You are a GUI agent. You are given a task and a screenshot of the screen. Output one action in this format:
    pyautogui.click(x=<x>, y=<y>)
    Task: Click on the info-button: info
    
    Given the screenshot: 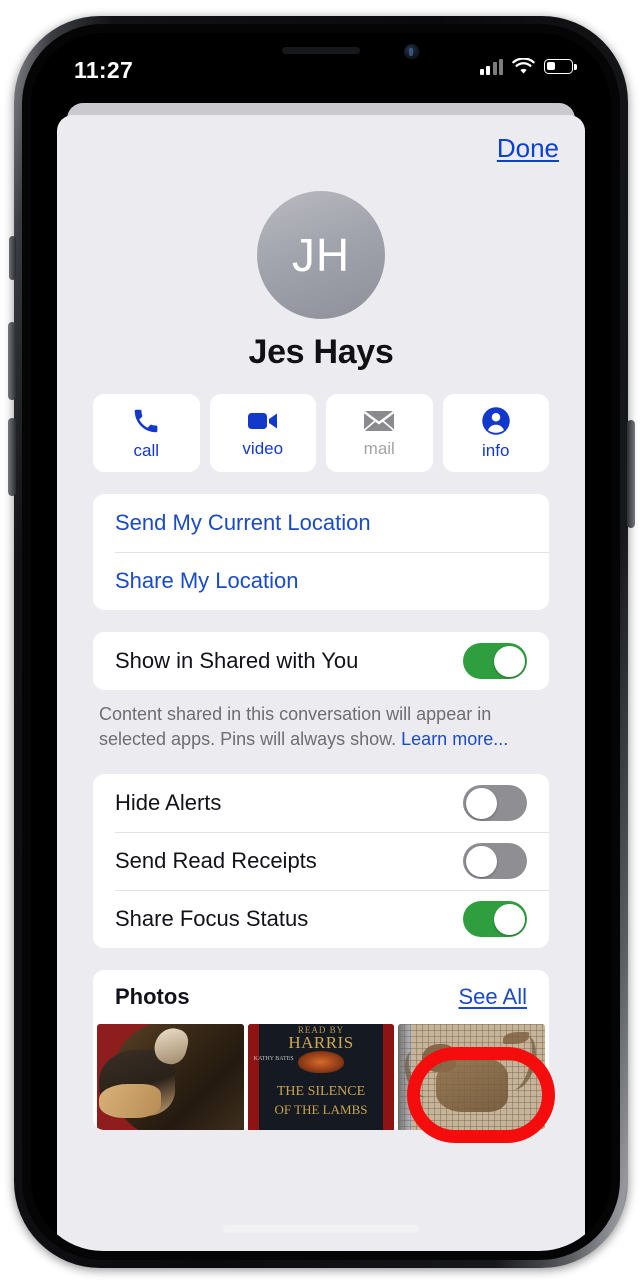 What is the action you would take?
    pyautogui.click(x=495, y=433)
    